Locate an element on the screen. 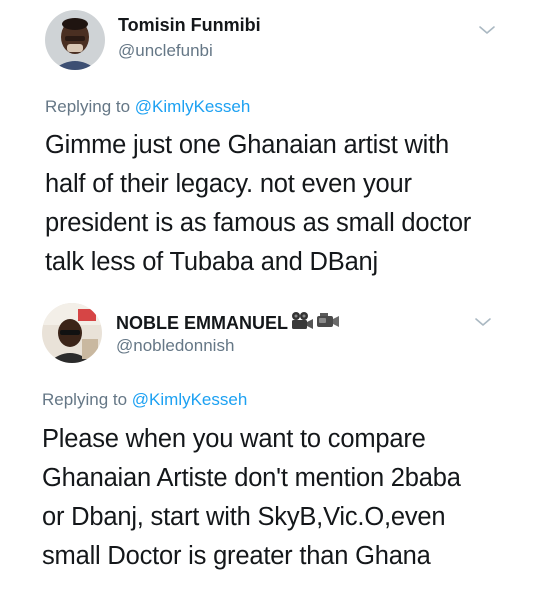 The width and height of the screenshot is (542, 589). tweet-text-line: Gimme just one Ghanaian artist with is located at coordinates (247, 145).